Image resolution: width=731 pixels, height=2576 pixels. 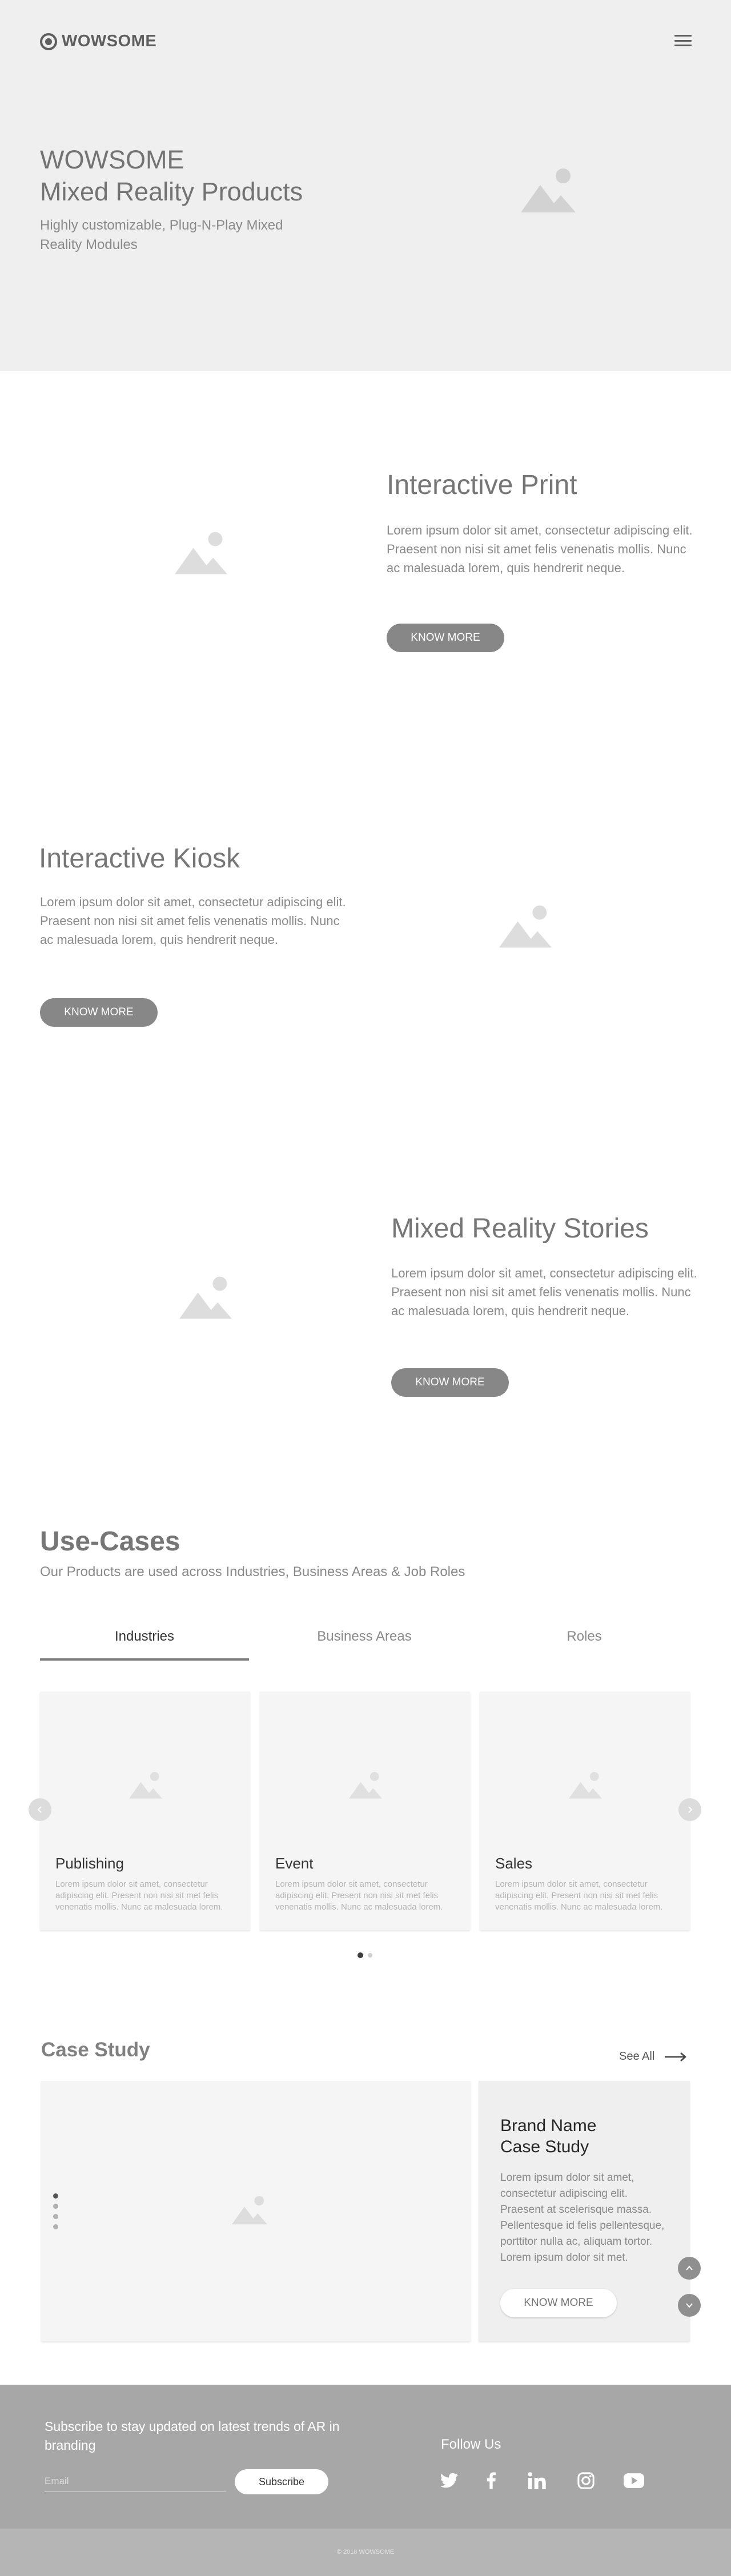 I want to click on copyright-bar: © 2018 WOWSOME, so click(x=365, y=2552).